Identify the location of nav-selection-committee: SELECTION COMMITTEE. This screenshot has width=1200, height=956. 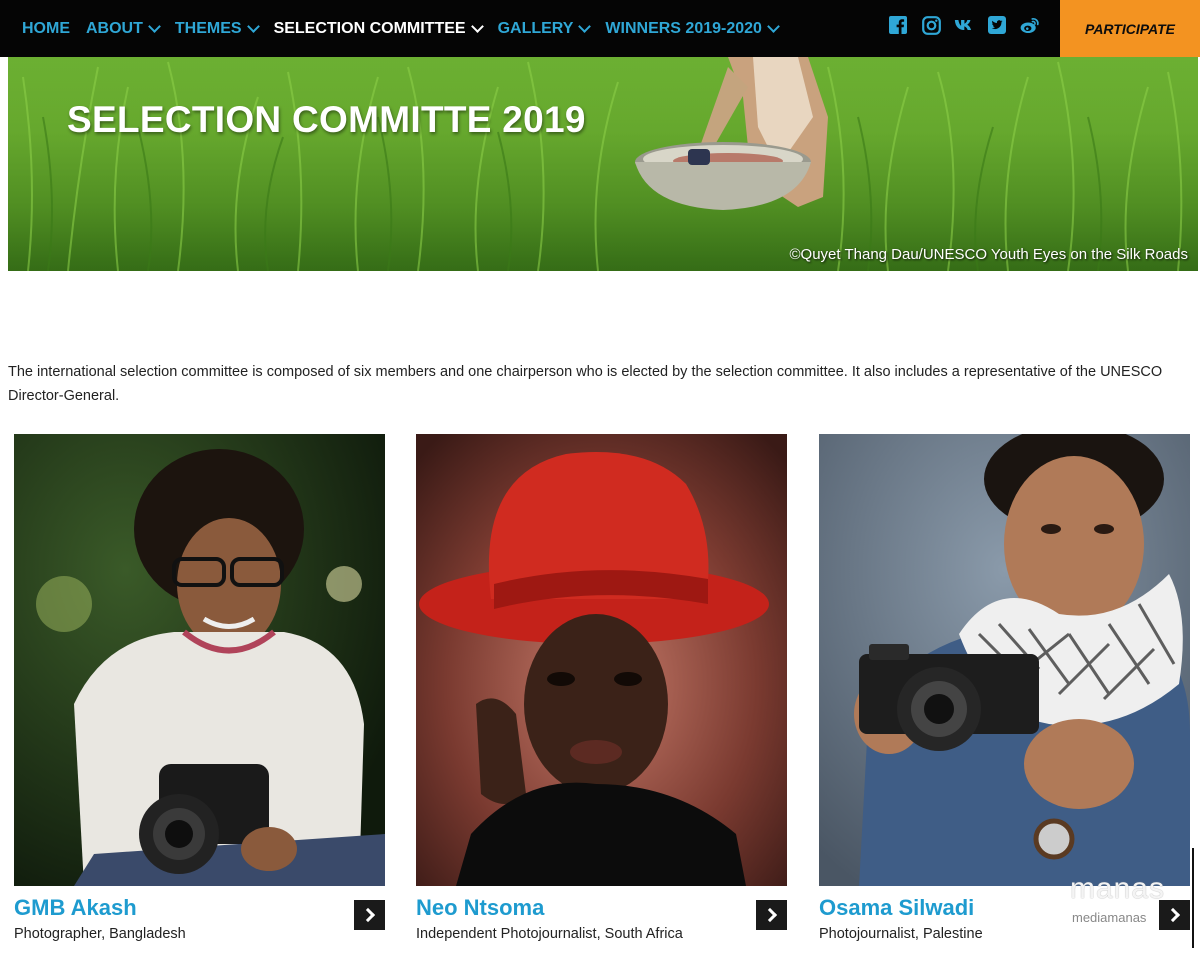
(378, 28).